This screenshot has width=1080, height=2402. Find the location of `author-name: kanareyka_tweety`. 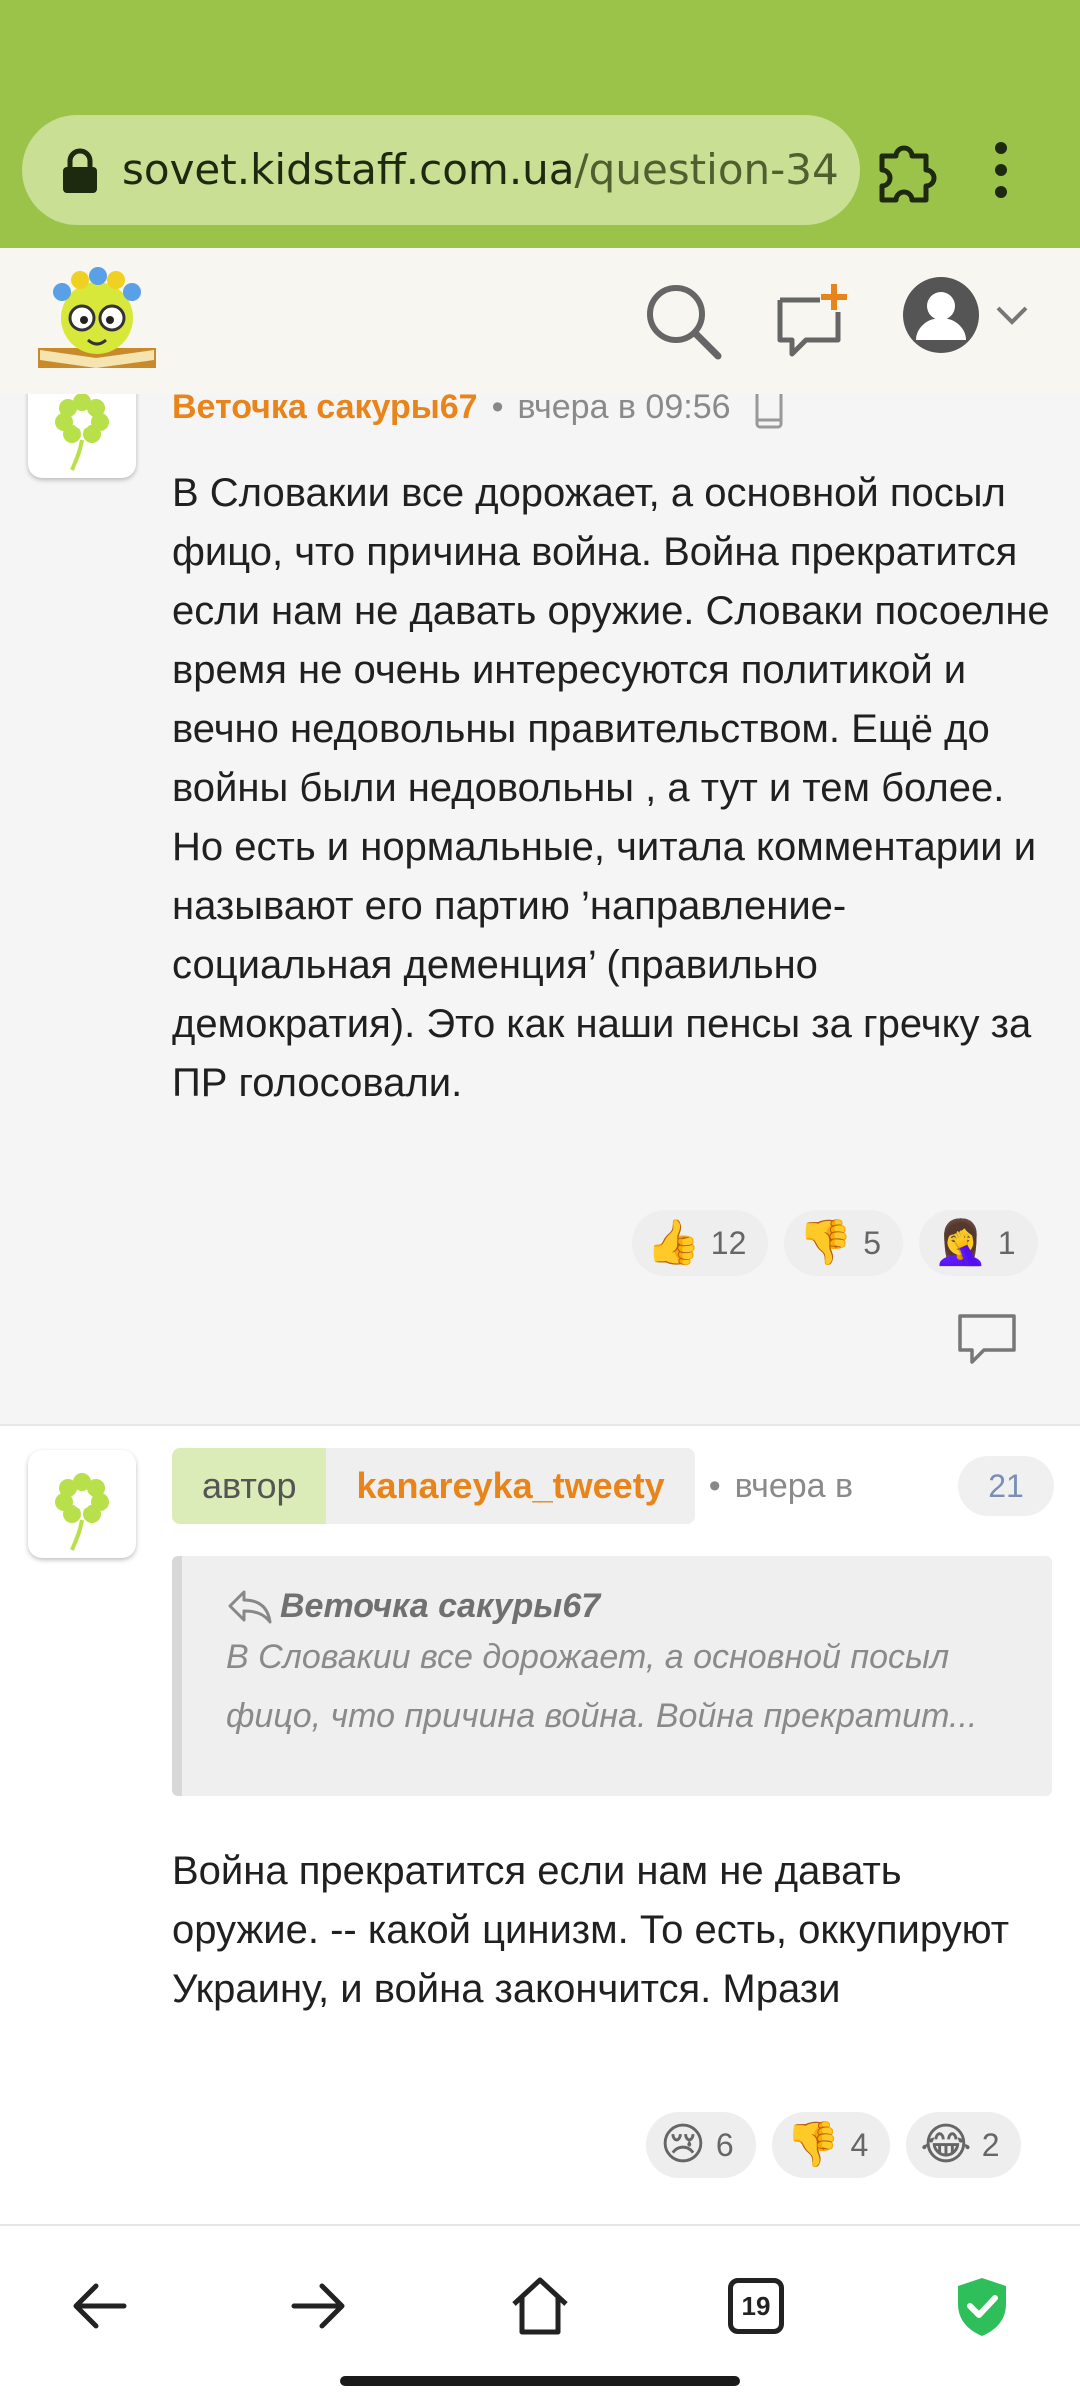

author-name: kanareyka_tweety is located at coordinates (510, 1486).